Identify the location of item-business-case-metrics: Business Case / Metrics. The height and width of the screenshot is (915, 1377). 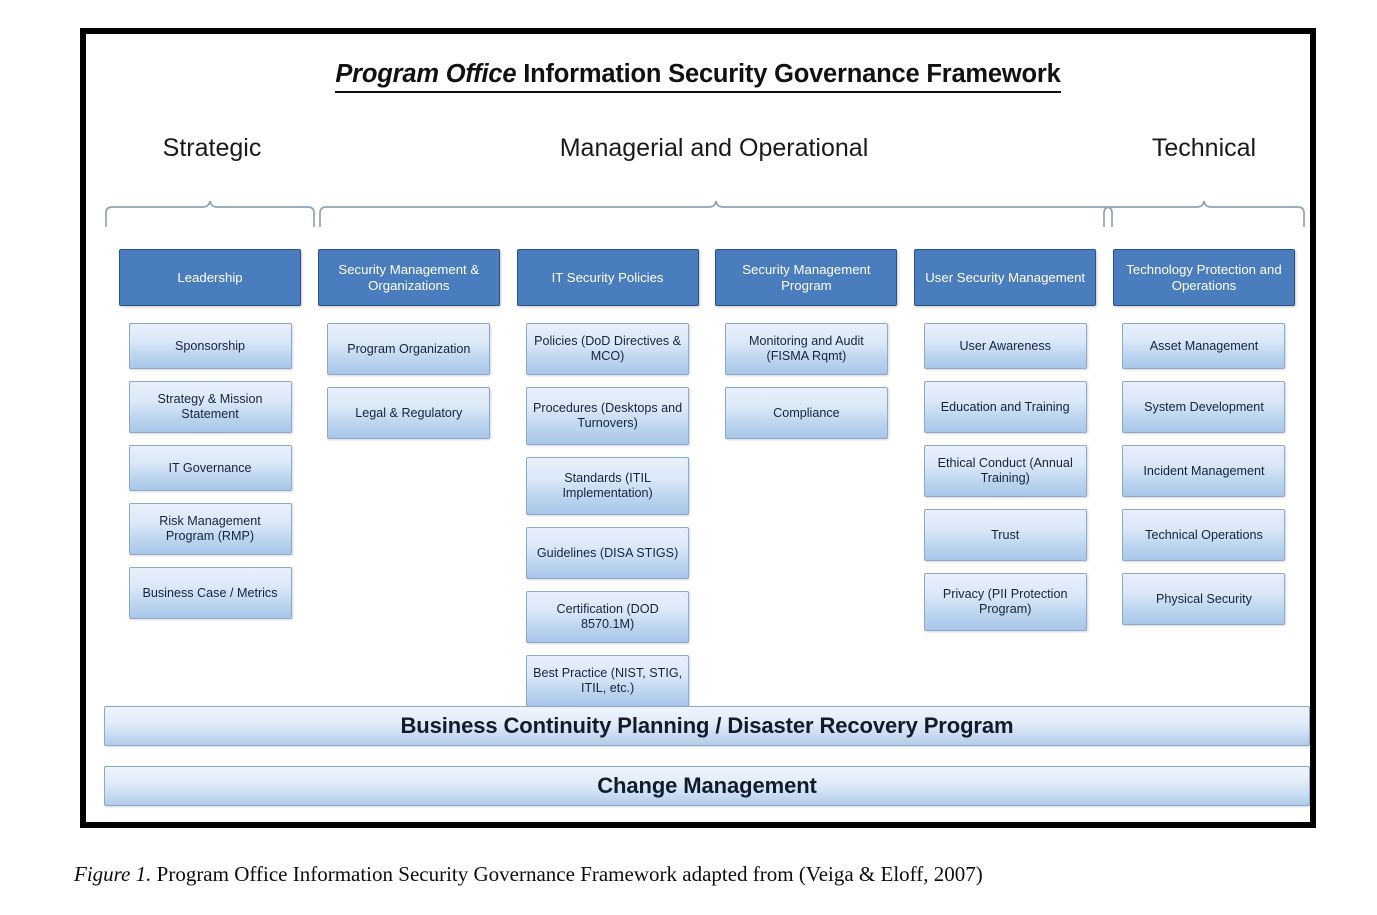
(210, 593).